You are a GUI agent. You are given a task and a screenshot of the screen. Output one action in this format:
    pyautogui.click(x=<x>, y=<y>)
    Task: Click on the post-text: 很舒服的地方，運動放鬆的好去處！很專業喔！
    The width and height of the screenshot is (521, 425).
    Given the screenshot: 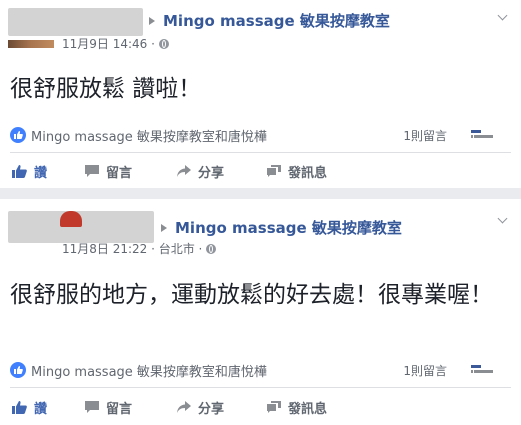 What is the action you would take?
    pyautogui.click(x=251, y=295)
    